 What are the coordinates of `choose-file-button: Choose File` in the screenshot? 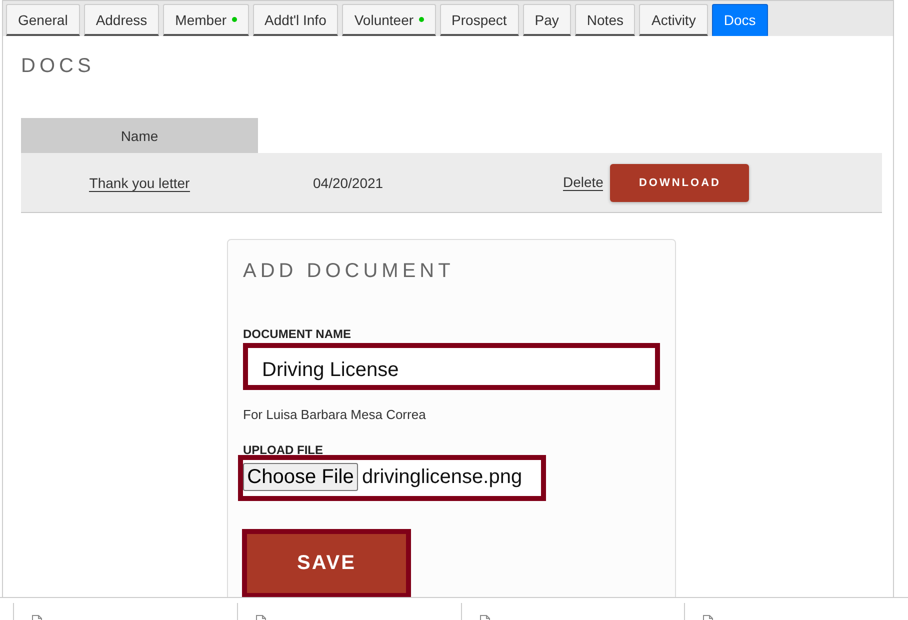 It's located at (300, 477).